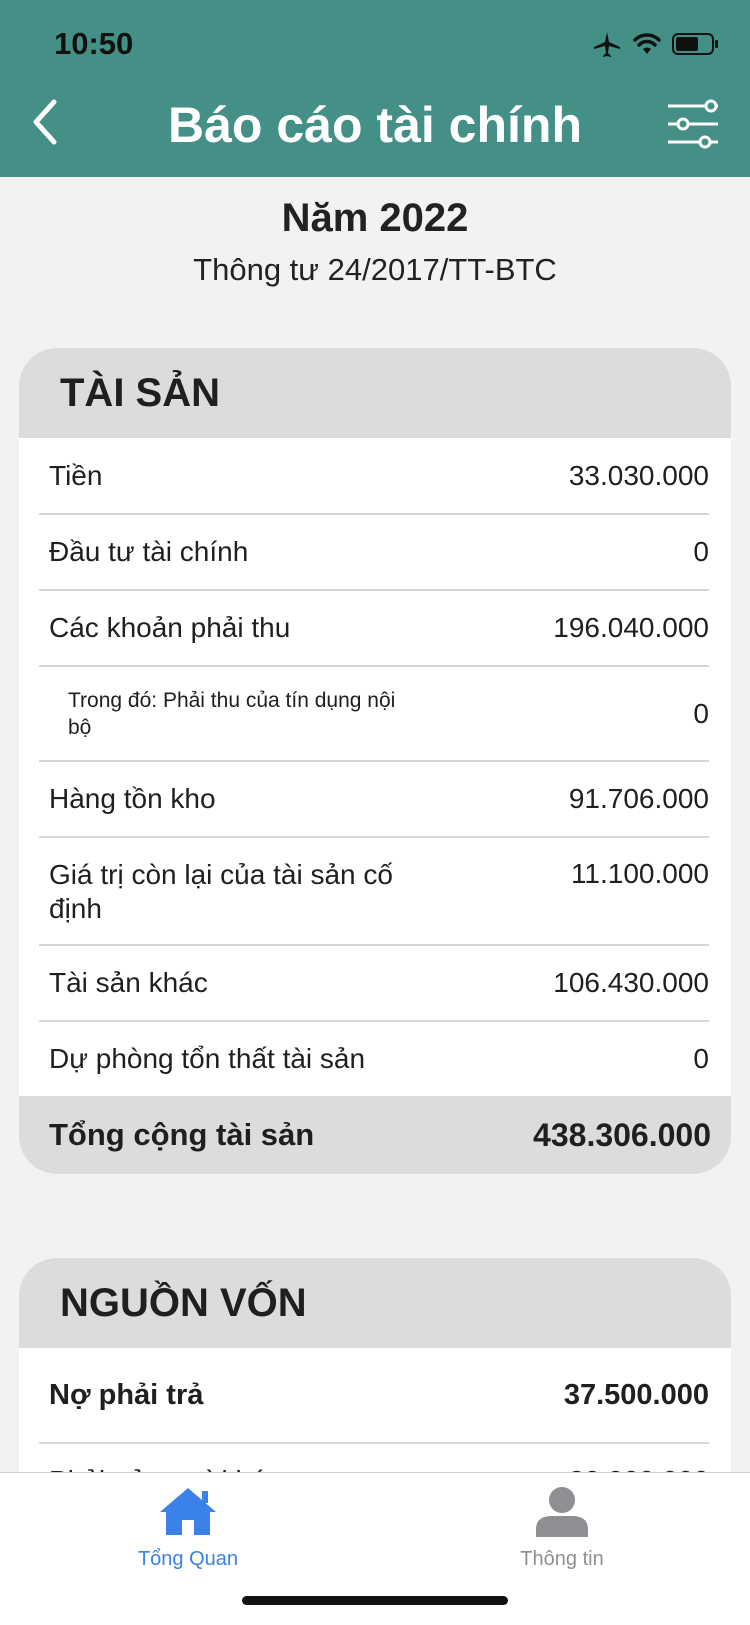 This screenshot has height=1625, width=750. What do you see at coordinates (149, 551) in the screenshot?
I see `row-label: Đầu tư tài chính` at bounding box center [149, 551].